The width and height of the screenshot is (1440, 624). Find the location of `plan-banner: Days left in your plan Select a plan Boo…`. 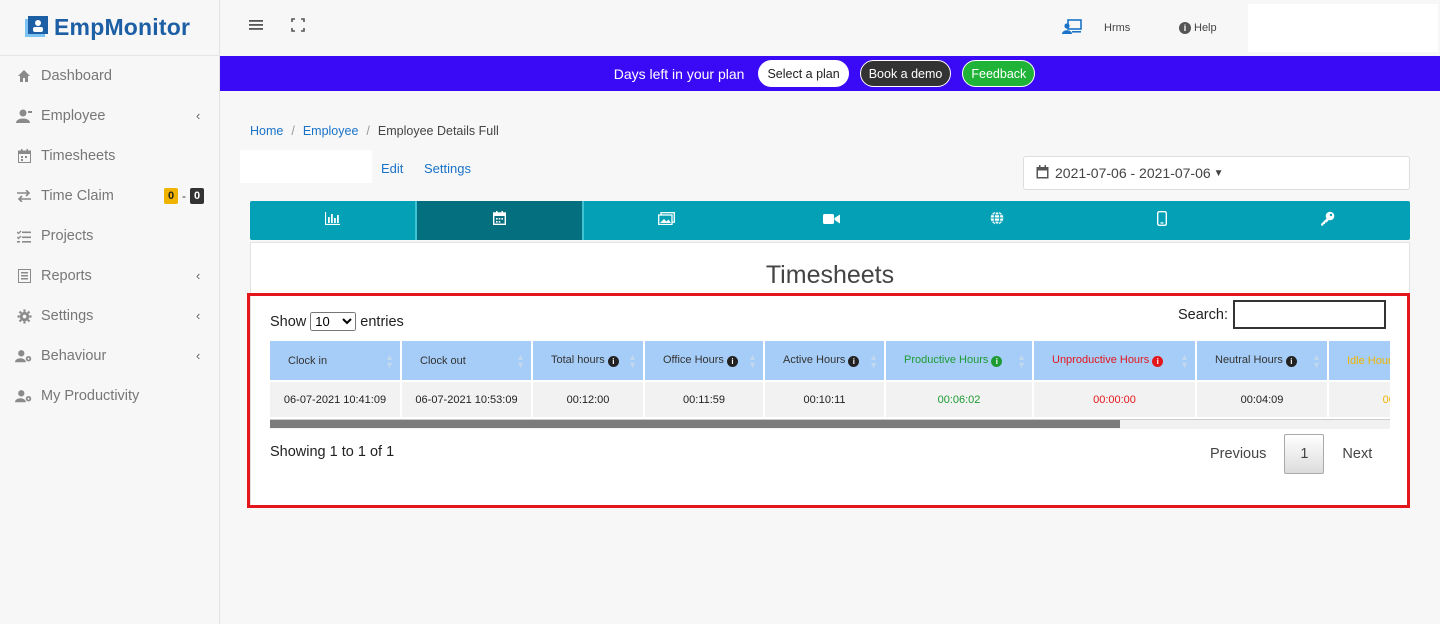

plan-banner: Days left in your plan Select a plan Boo… is located at coordinates (830, 73).